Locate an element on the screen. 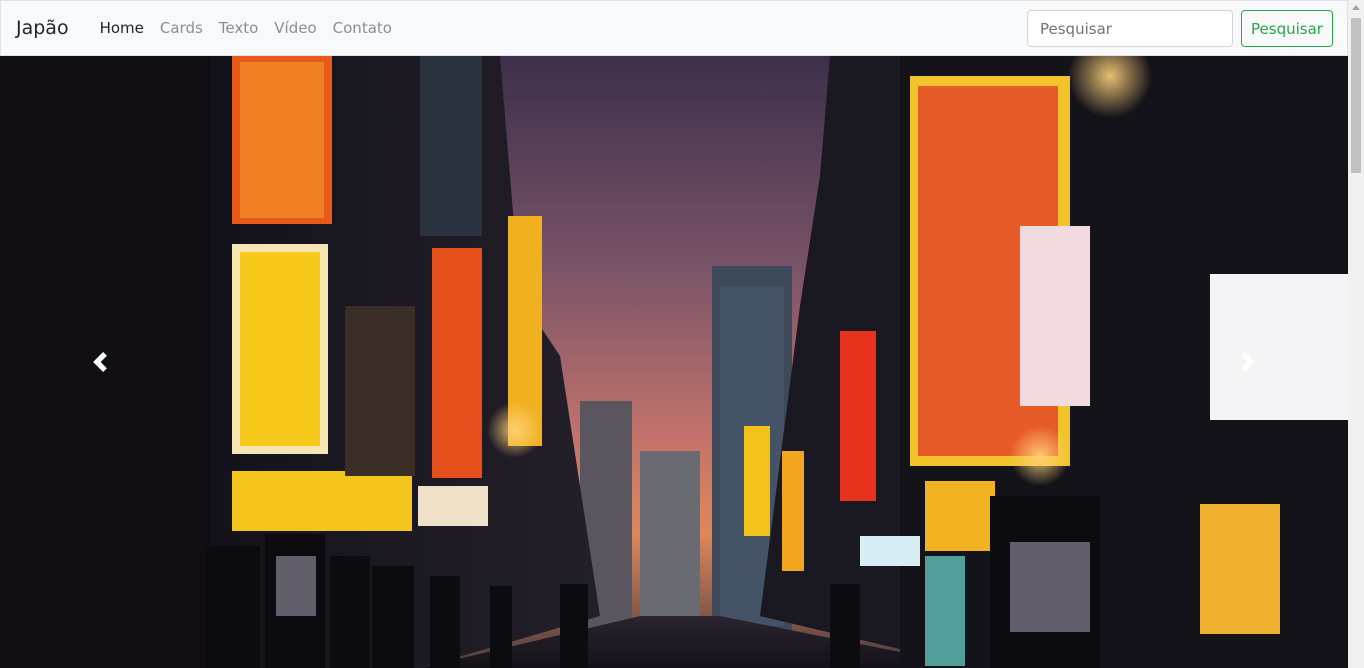 This screenshot has width=1364, height=668. carousel-next-button is located at coordinates (1248, 362).